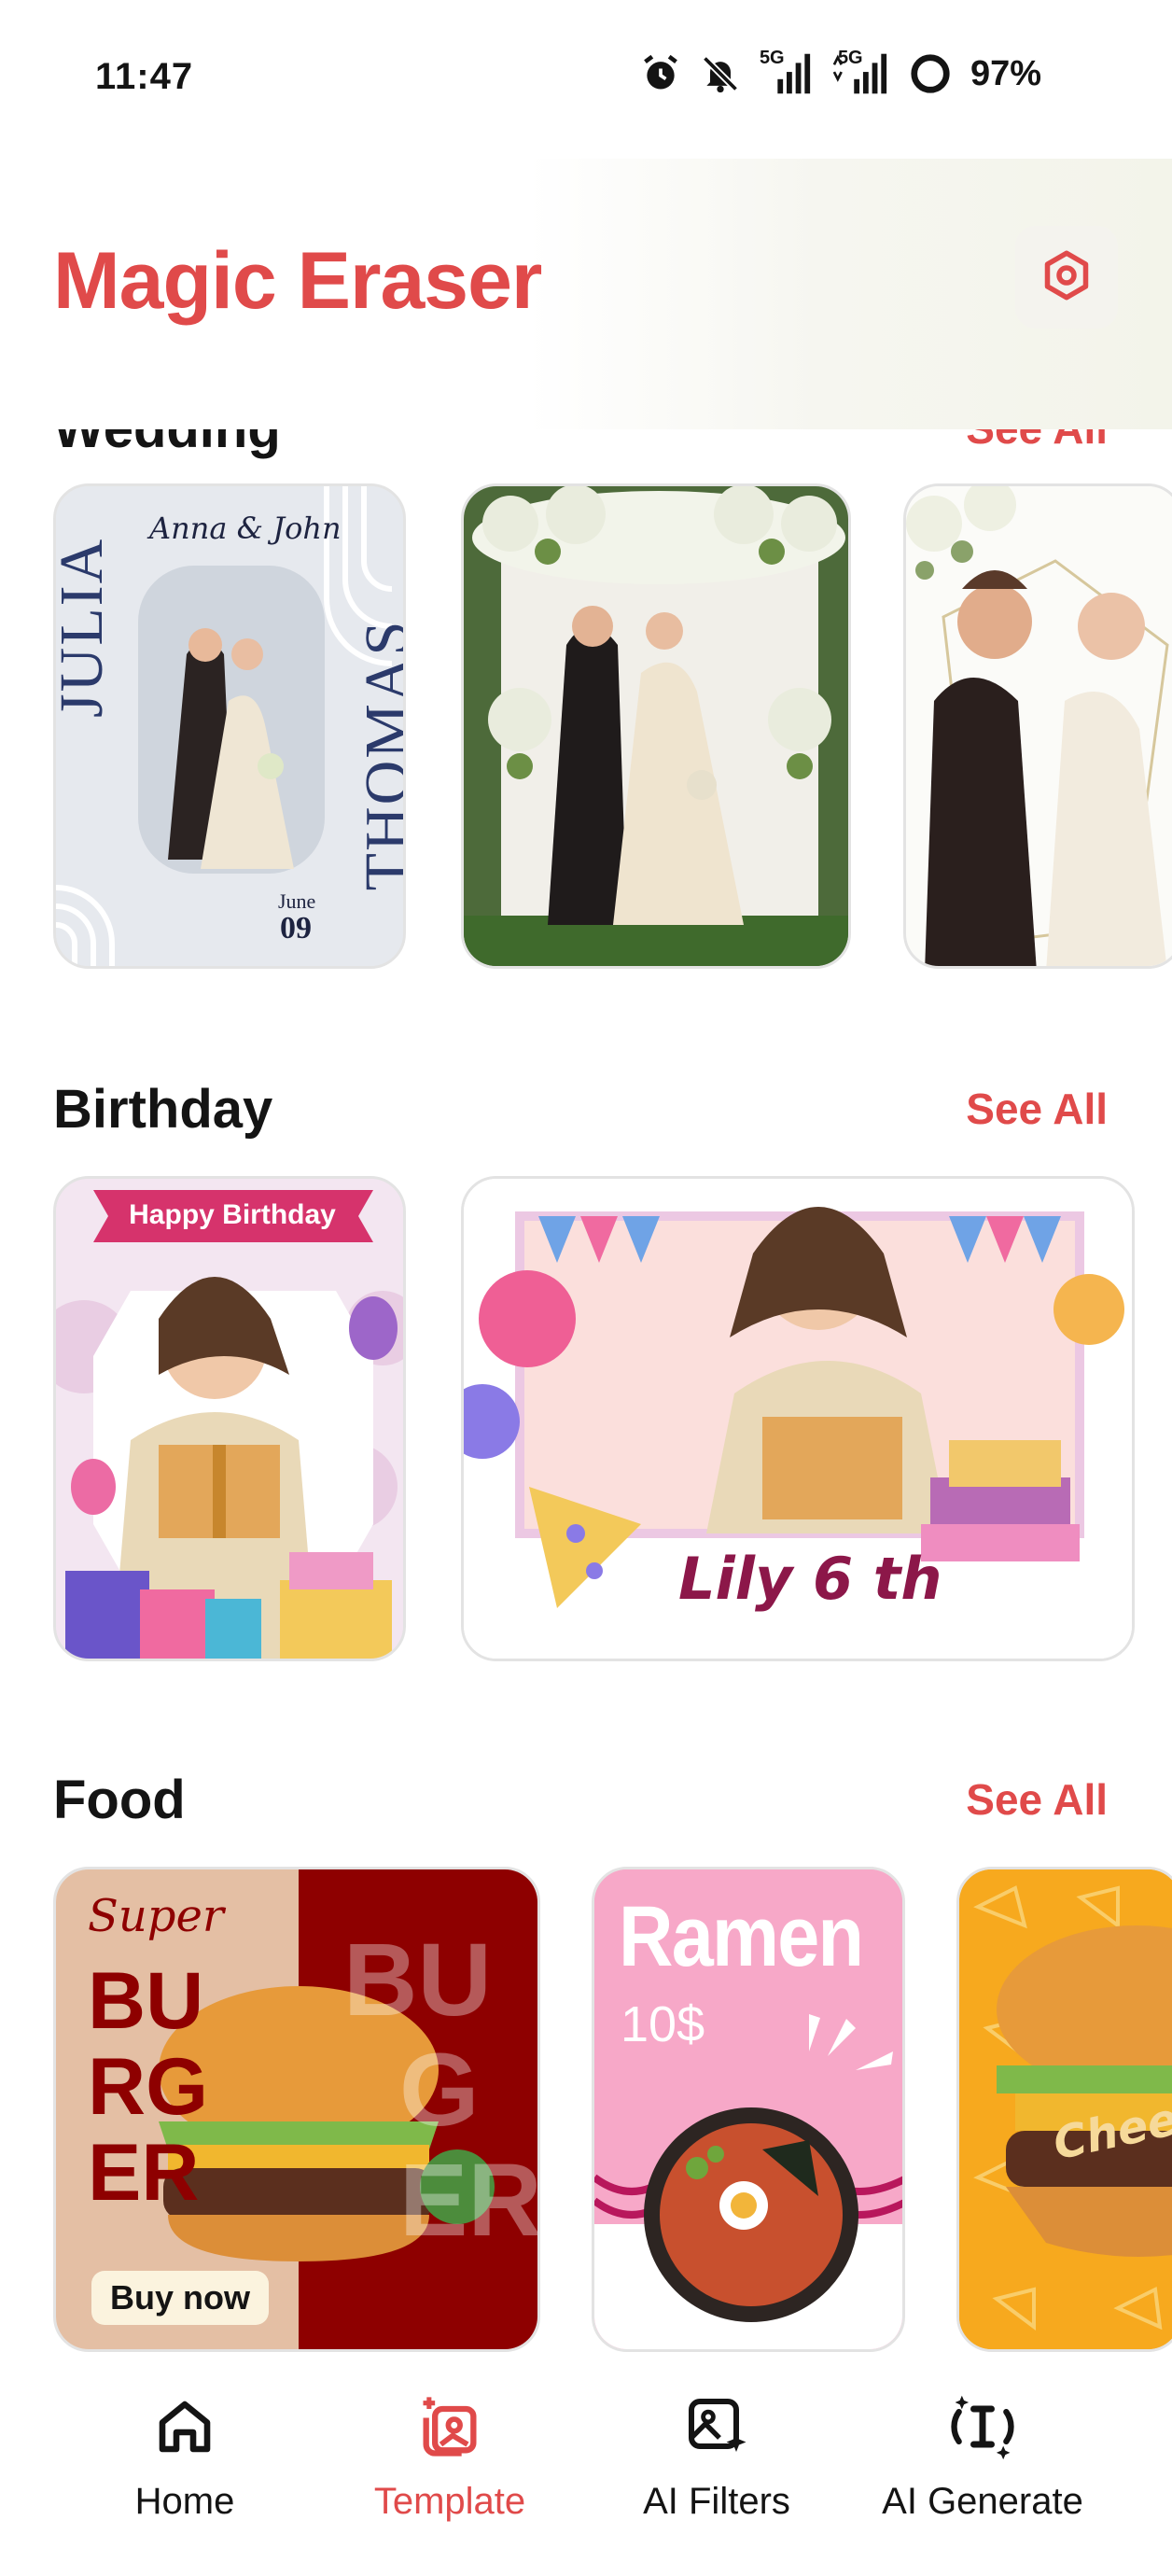 This screenshot has height=2576, width=1172. I want to click on section-header-wedding: Wedding See All, so click(580, 446).